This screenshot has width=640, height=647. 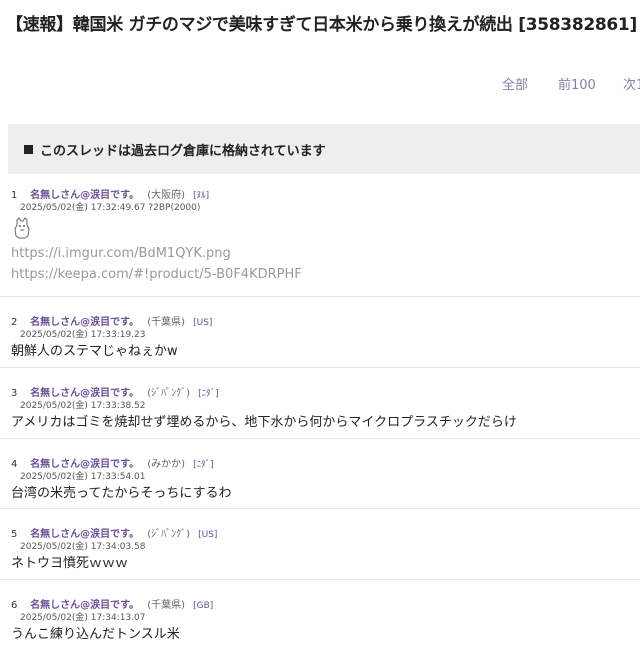 I want to click on post-date: 2025/05/02(金) 17:33:19.23, so click(x=83, y=335).